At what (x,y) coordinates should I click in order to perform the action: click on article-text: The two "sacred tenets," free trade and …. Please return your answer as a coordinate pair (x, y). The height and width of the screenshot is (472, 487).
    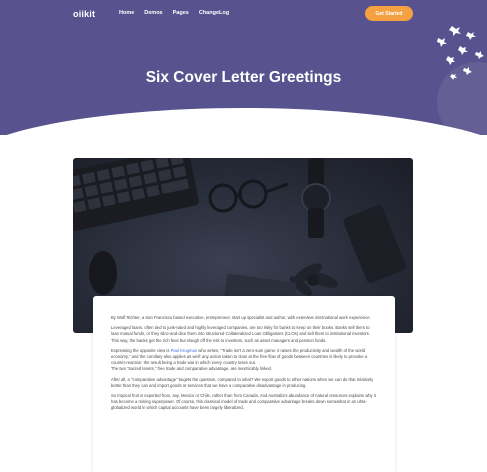
    Looking at the image, I should click on (192, 369).